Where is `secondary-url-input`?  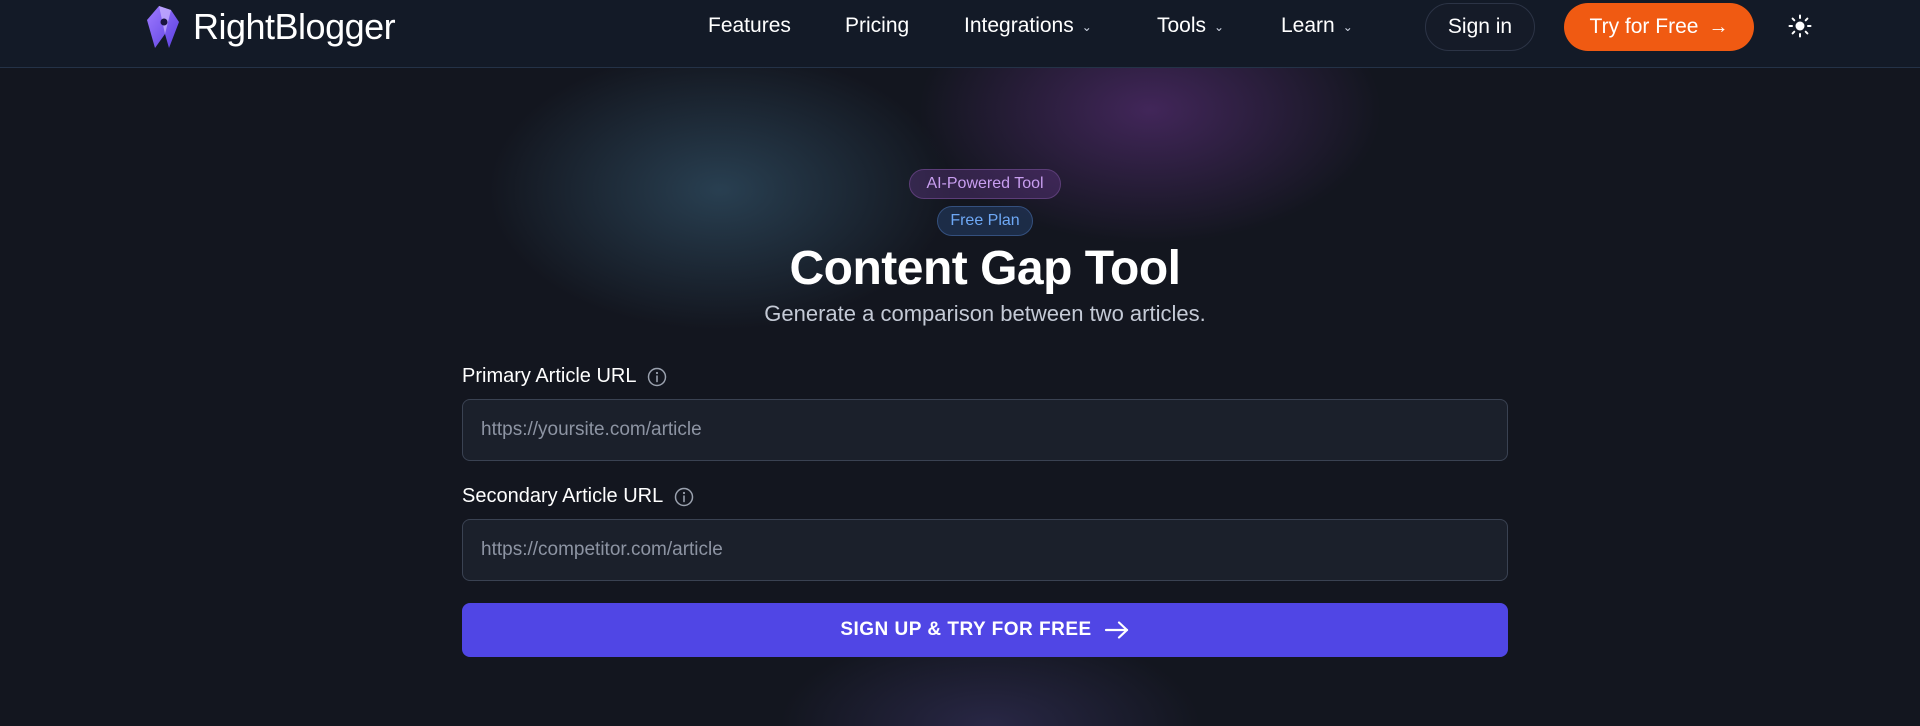 secondary-url-input is located at coordinates (985, 550).